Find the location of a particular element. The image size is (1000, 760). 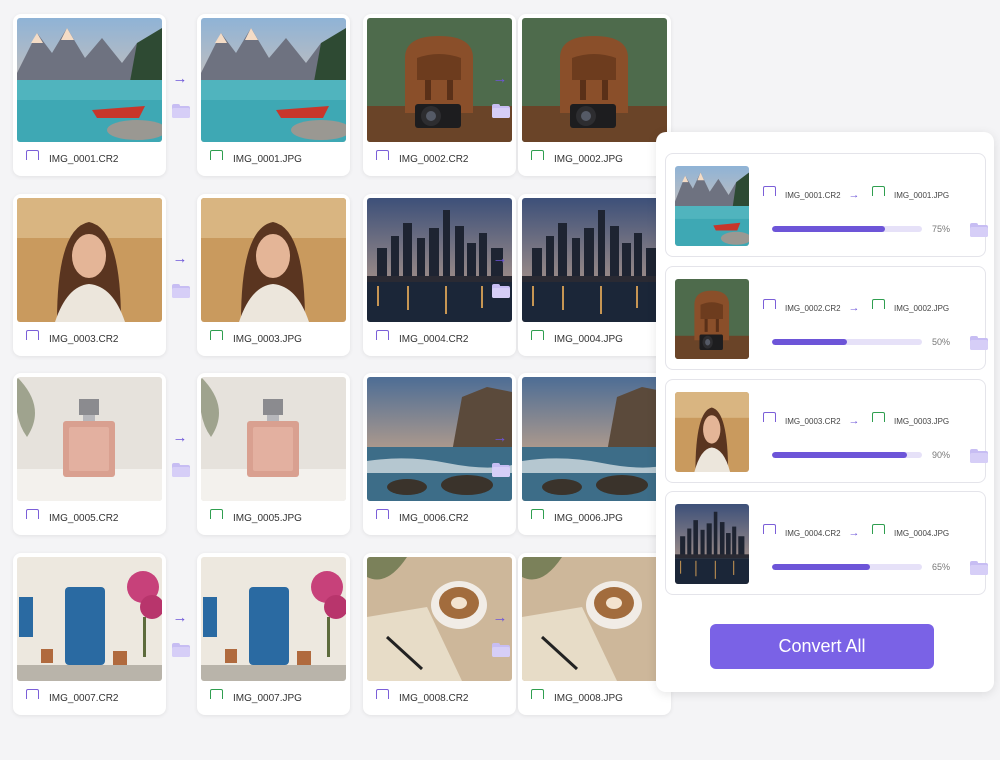

target-file-card: JPG IMG_0007.JPG is located at coordinates (273, 634).